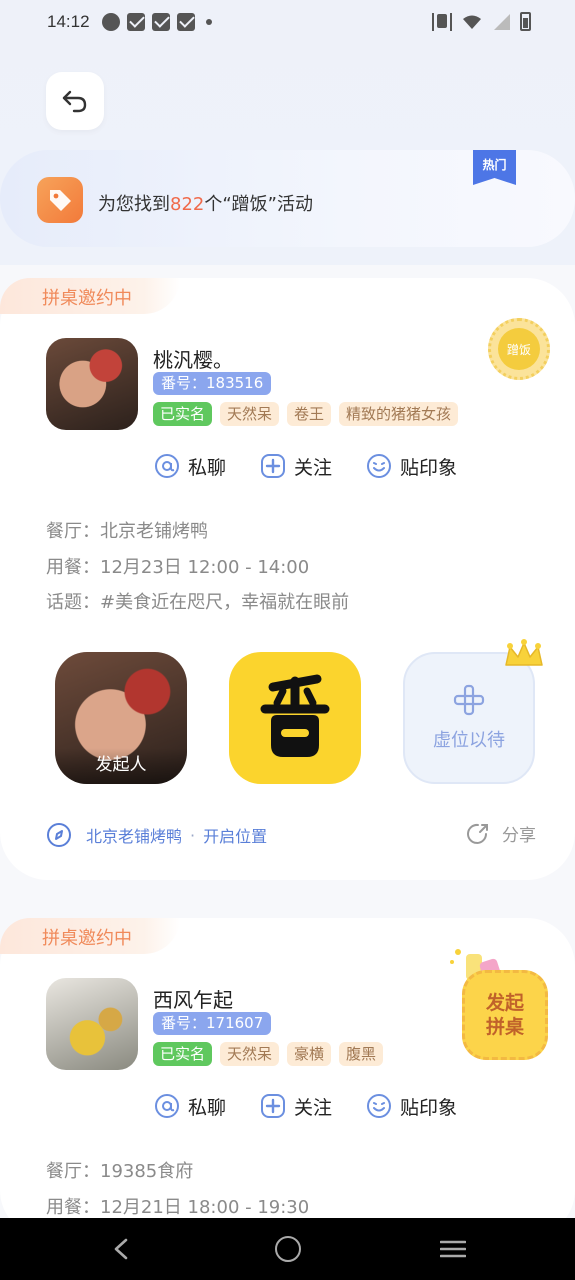 The width and height of the screenshot is (575, 1280). I want to click on price-tag-icon, so click(60, 200).